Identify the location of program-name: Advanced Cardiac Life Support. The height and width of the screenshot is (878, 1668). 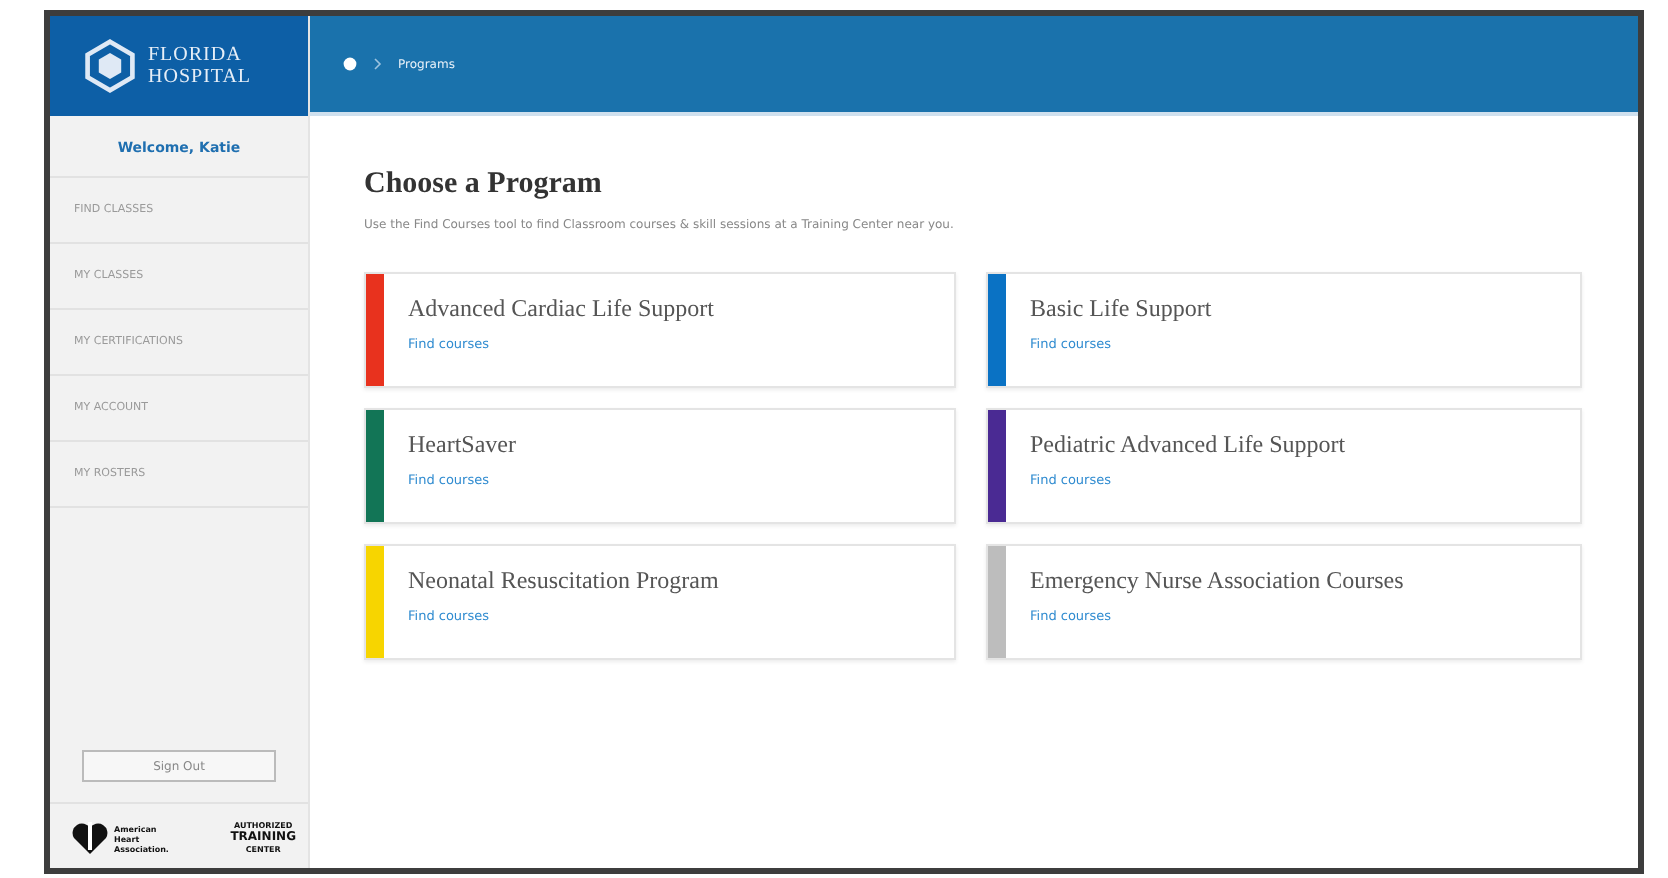
(561, 309).